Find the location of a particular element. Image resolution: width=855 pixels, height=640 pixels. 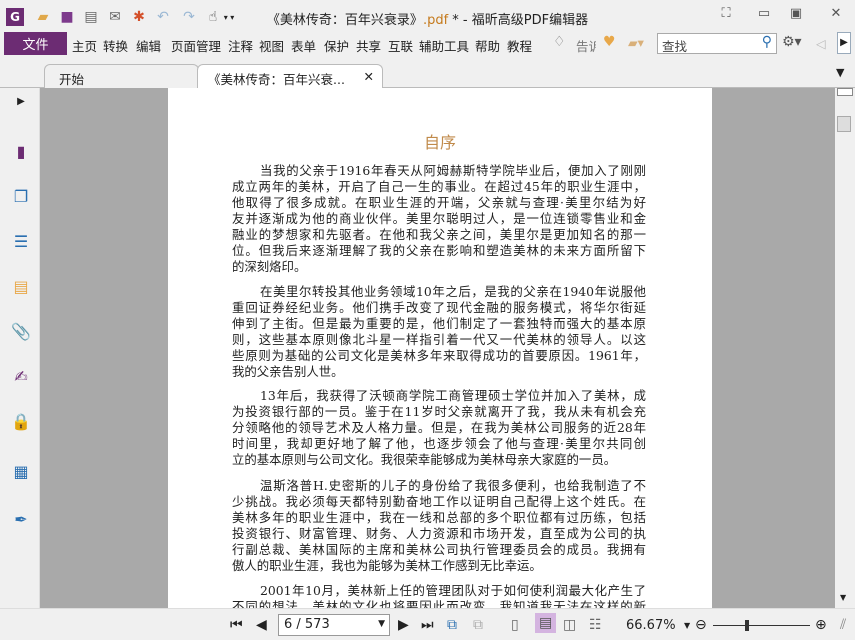

page-thumbnails-icon: ❐ is located at coordinates (21, 196).